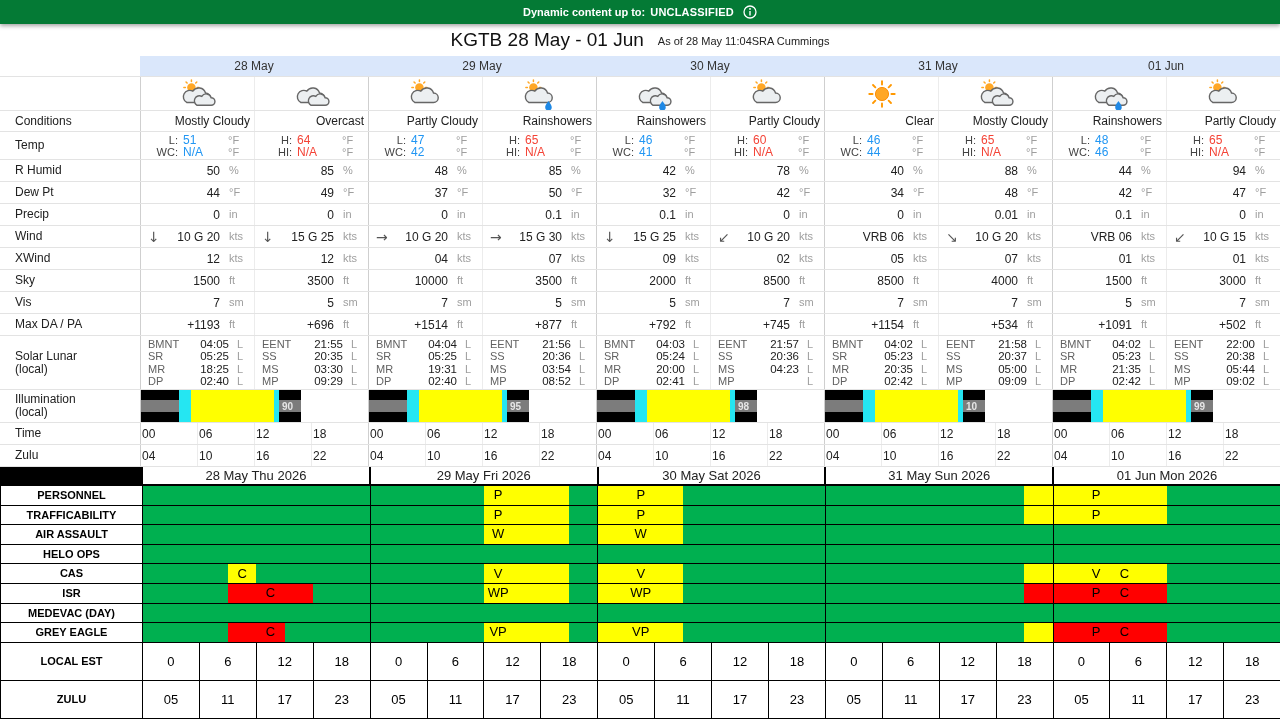 The image size is (1280, 720). I want to click on info-icon, so click(749, 12).